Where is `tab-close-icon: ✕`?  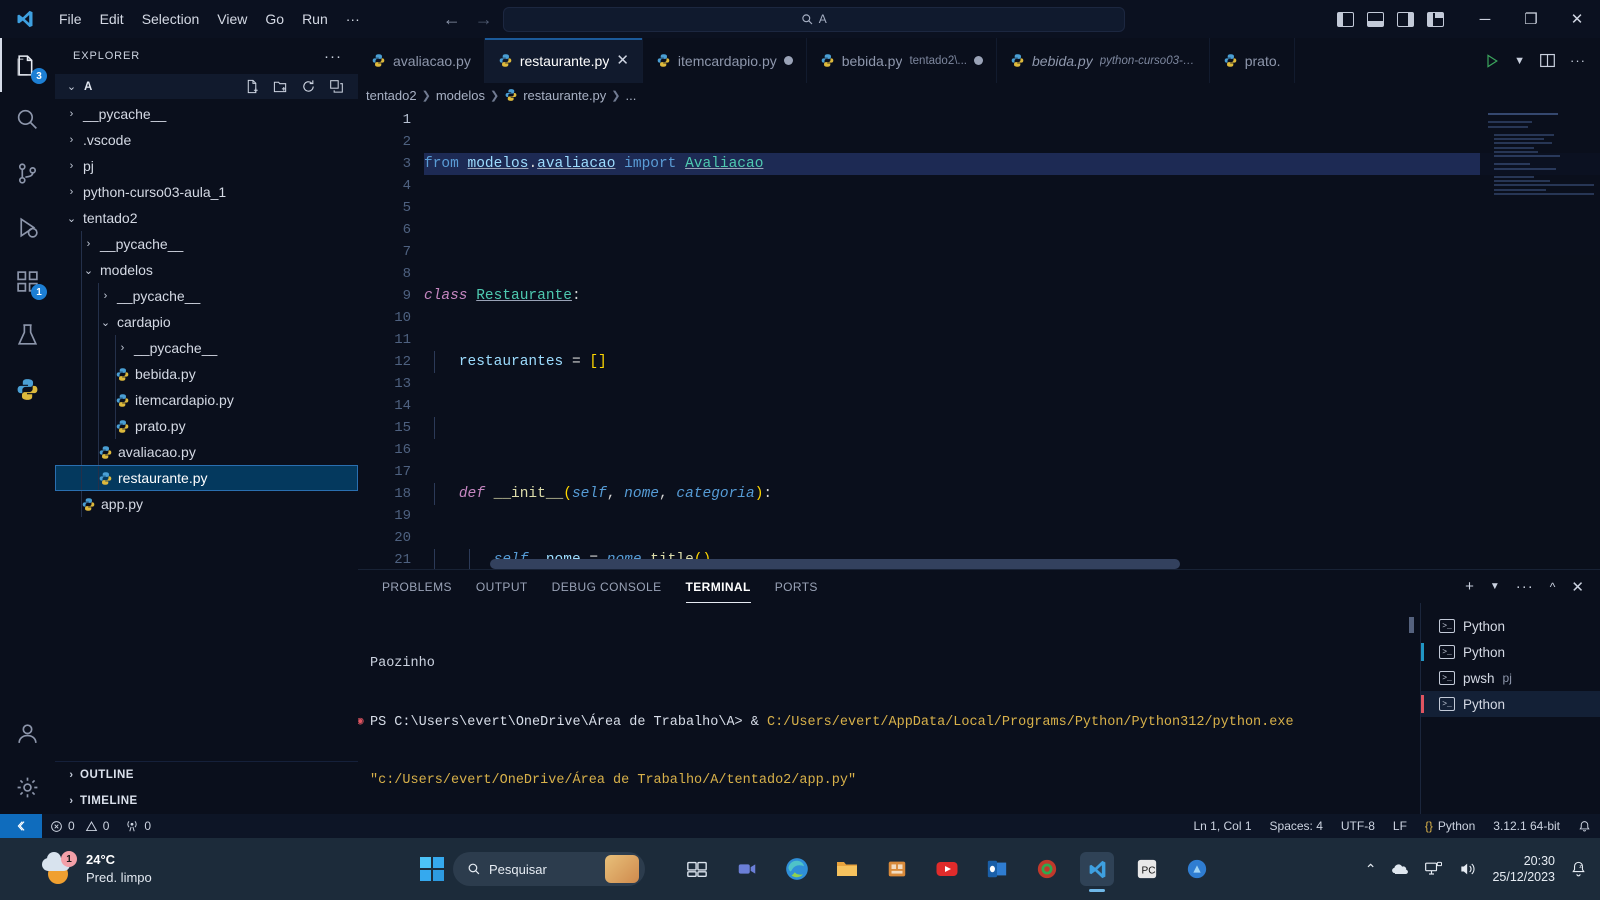 tab-close-icon: ✕ is located at coordinates (622, 60).